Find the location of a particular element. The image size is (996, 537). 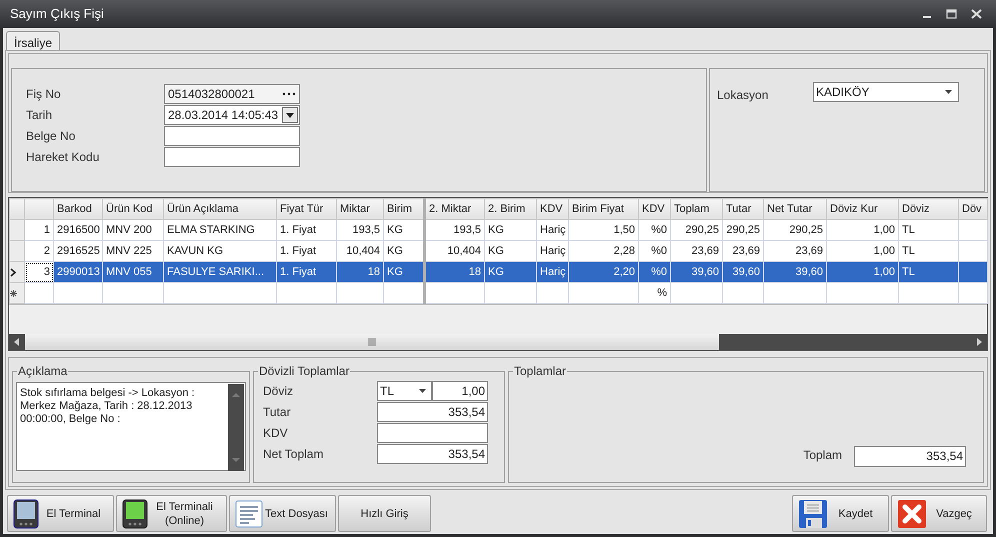

lookup-field: 0514032800021 is located at coordinates (232, 94).